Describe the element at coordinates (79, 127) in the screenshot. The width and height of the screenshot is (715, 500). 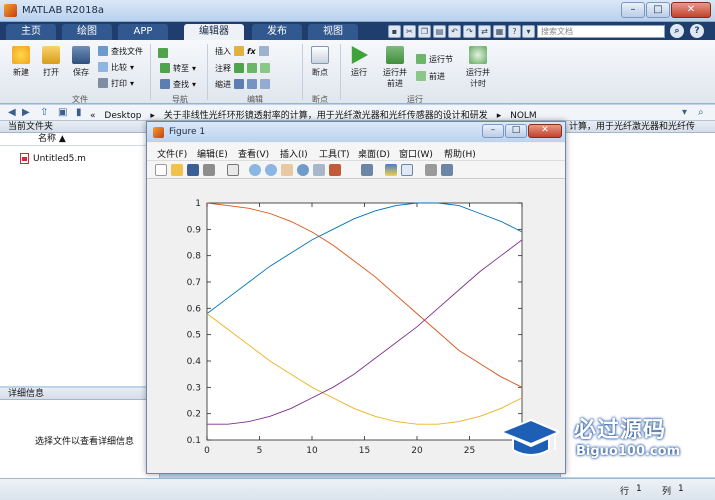
I see `current-folder-title: 当前文件夹` at that location.